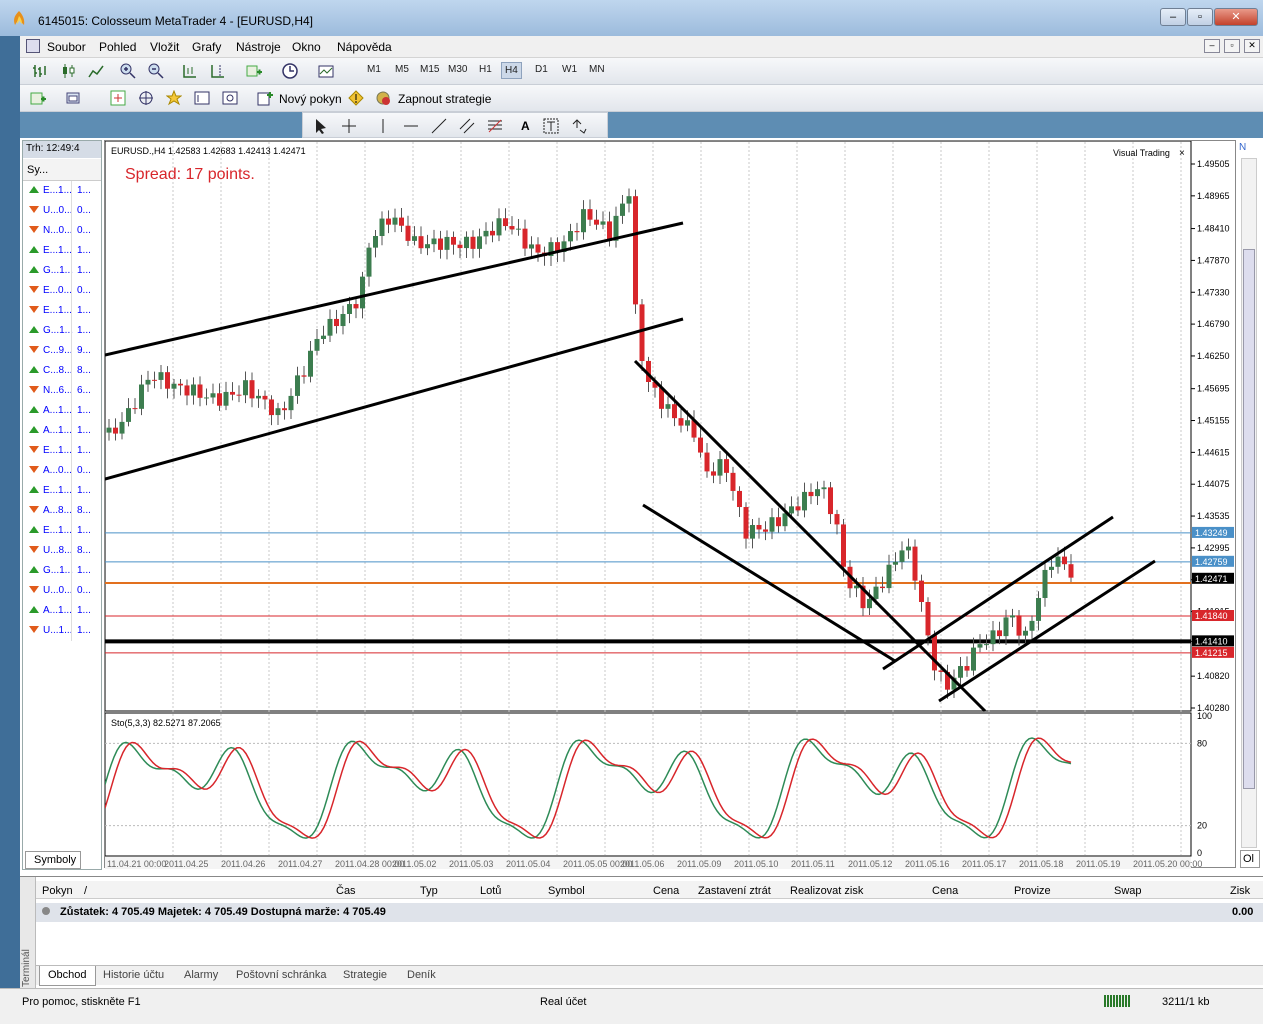 The height and width of the screenshot is (1024, 1263). I want to click on col-profit: Zisk, so click(1240, 891).